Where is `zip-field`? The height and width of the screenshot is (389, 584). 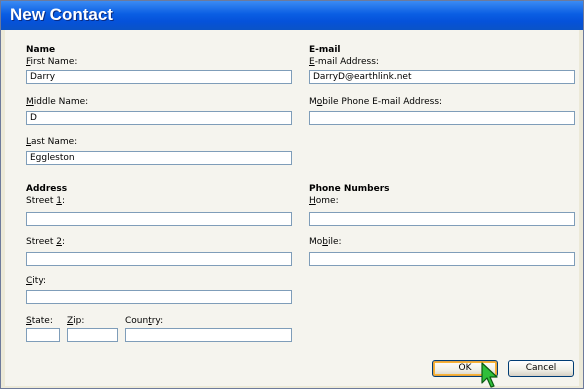 zip-field is located at coordinates (92, 335).